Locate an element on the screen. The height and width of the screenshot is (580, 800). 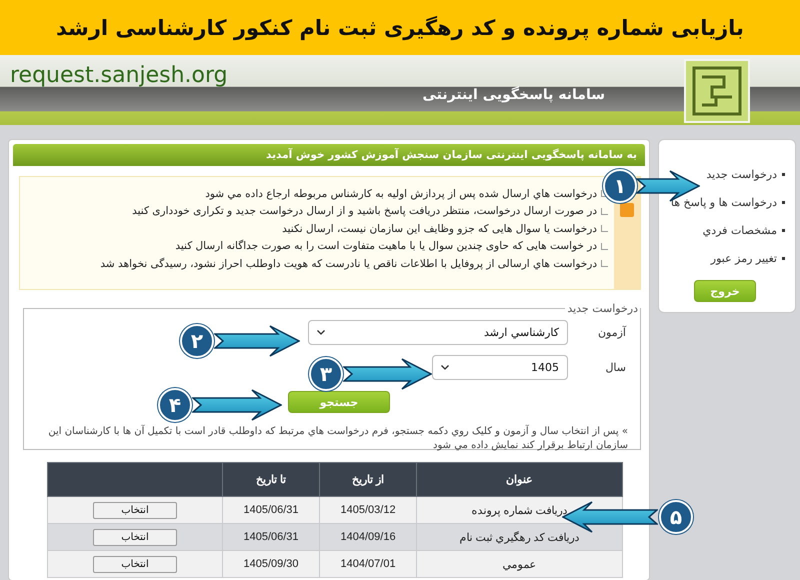
sidebar-item: درخواست جدید is located at coordinates (741, 174).